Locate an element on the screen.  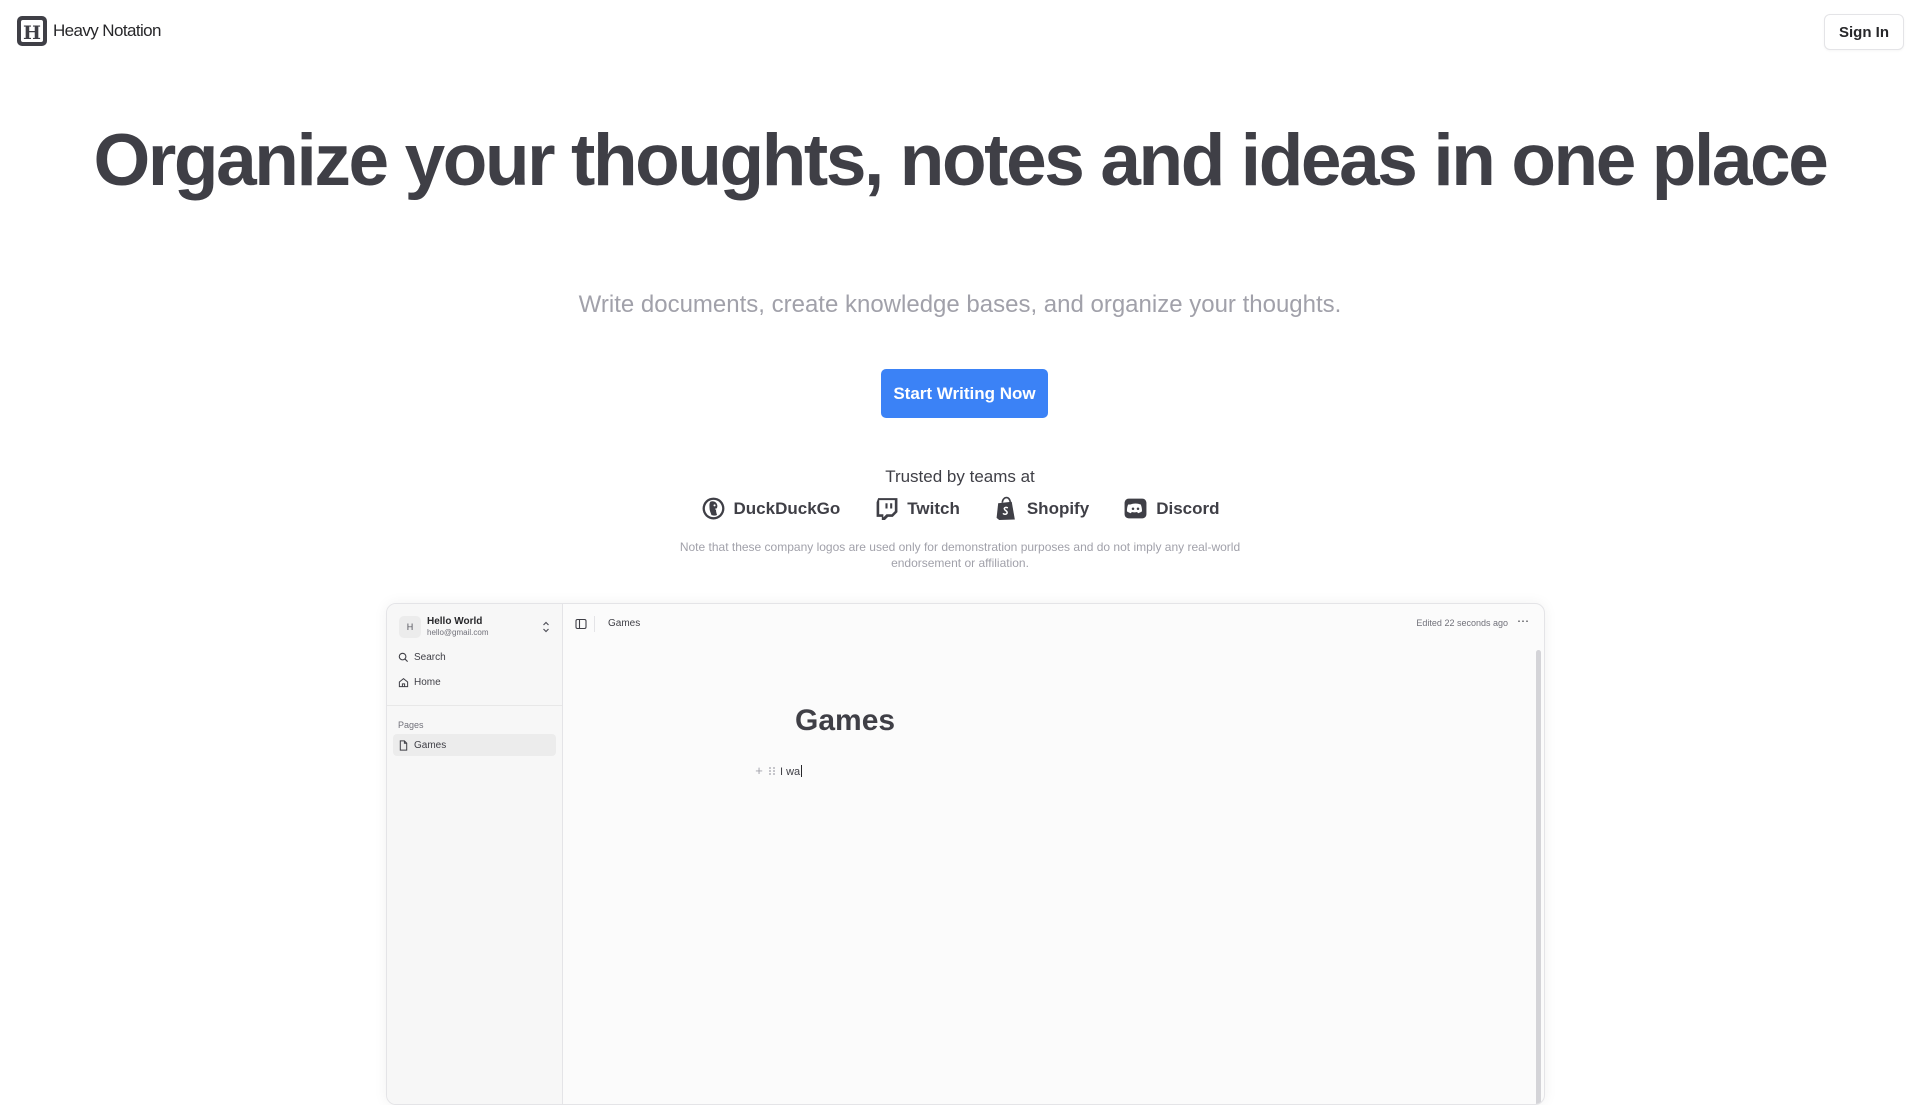
home-icon is located at coordinates (403, 682).